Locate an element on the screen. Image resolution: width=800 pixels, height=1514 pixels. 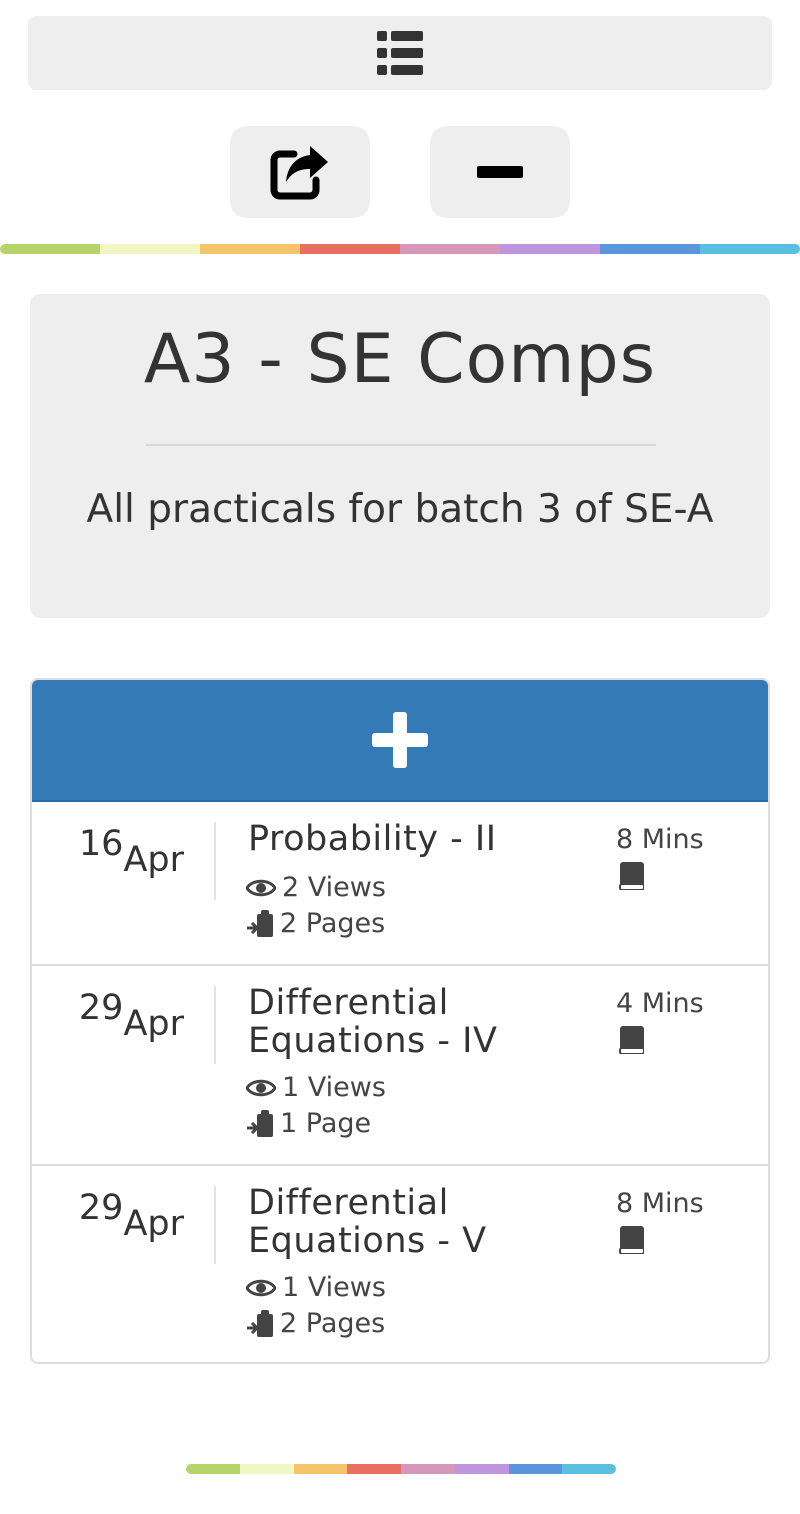
menu-toggle-bar is located at coordinates (400, 53).